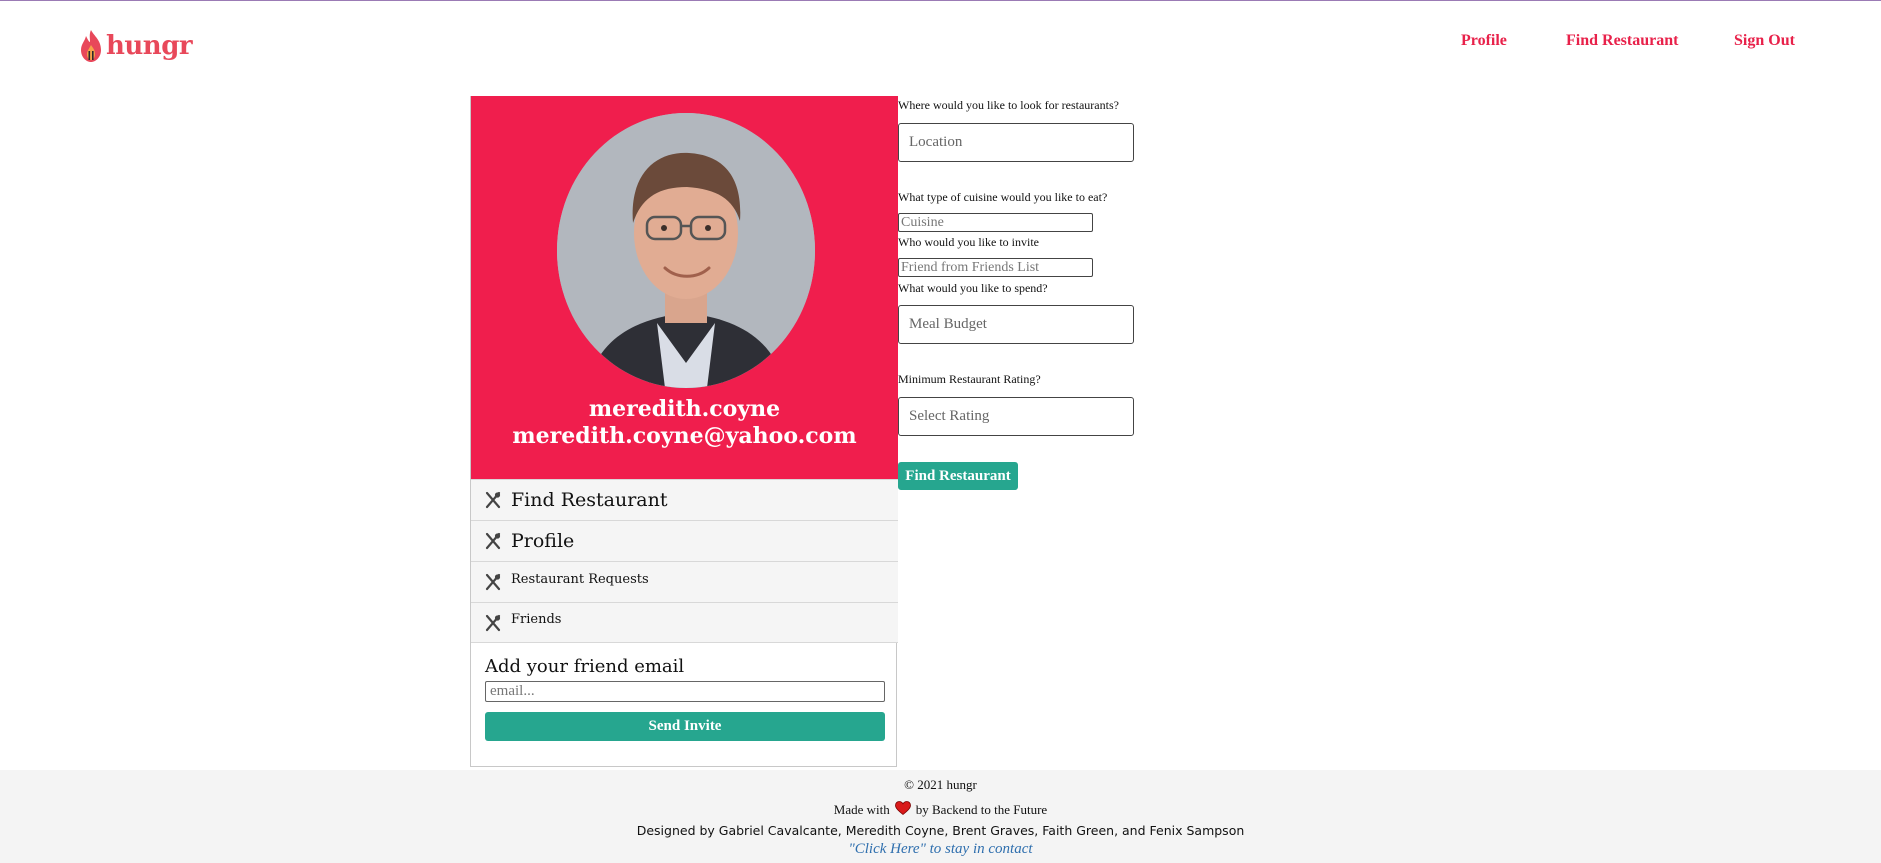 The height and width of the screenshot is (863, 1881). I want to click on avatar, so click(686, 250).